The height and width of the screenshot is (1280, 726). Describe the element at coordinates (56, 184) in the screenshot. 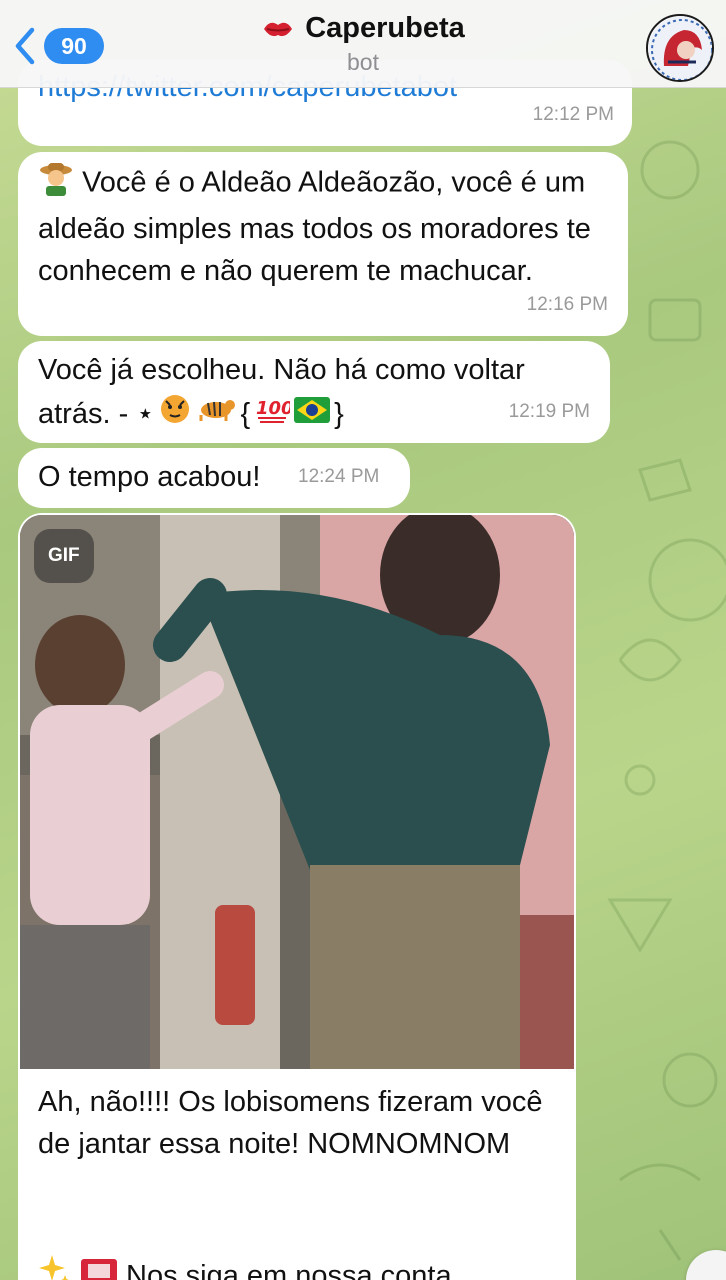

I see `farmer-emoji` at that location.